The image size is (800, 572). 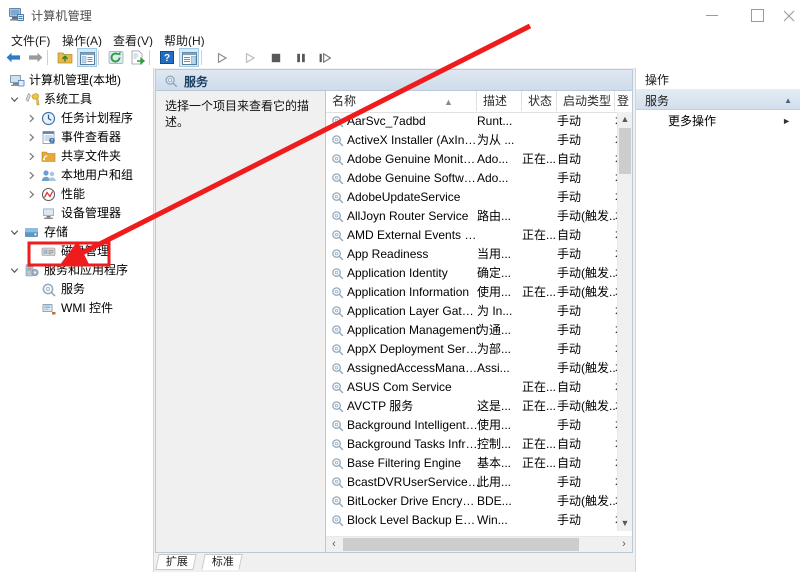 I want to click on table-row: Background Intelligent T...使用...手动本, so click(x=471, y=425).